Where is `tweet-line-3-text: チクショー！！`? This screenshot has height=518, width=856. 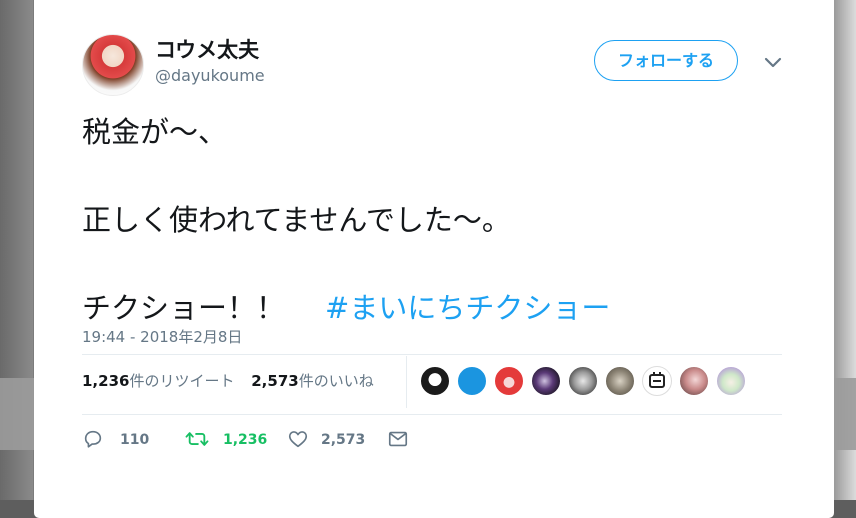
tweet-line-3-text: チクショー！！ is located at coordinates (184, 308).